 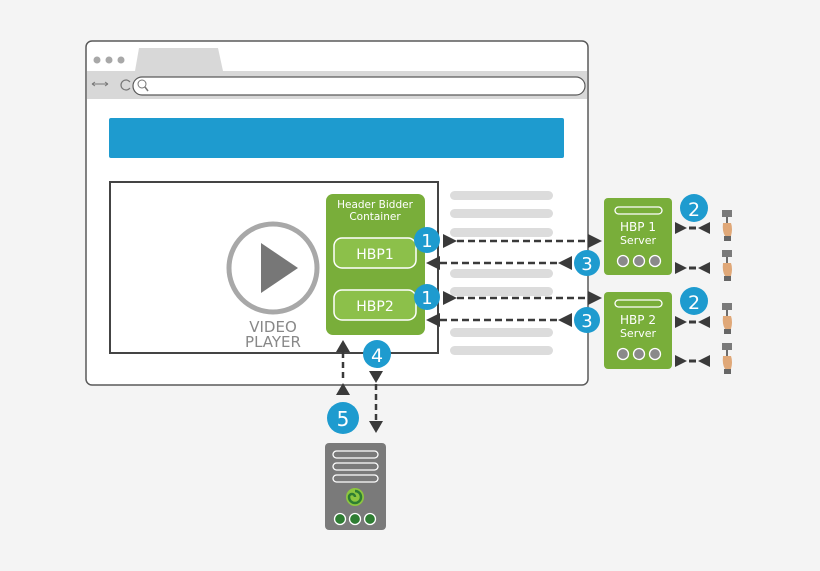 I want to click on banner-ad, so click(x=336, y=138).